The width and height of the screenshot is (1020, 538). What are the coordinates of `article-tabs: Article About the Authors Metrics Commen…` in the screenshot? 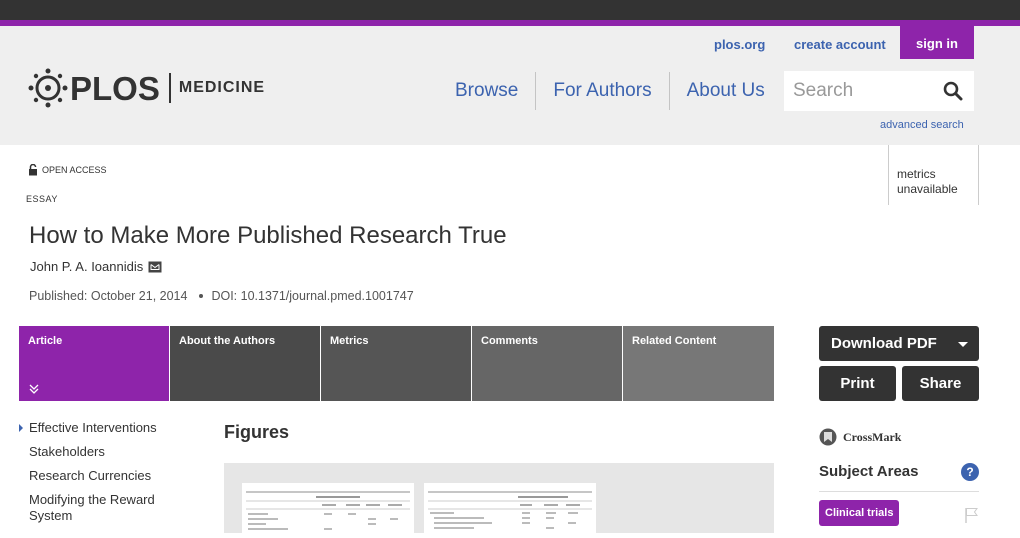 It's located at (397, 363).